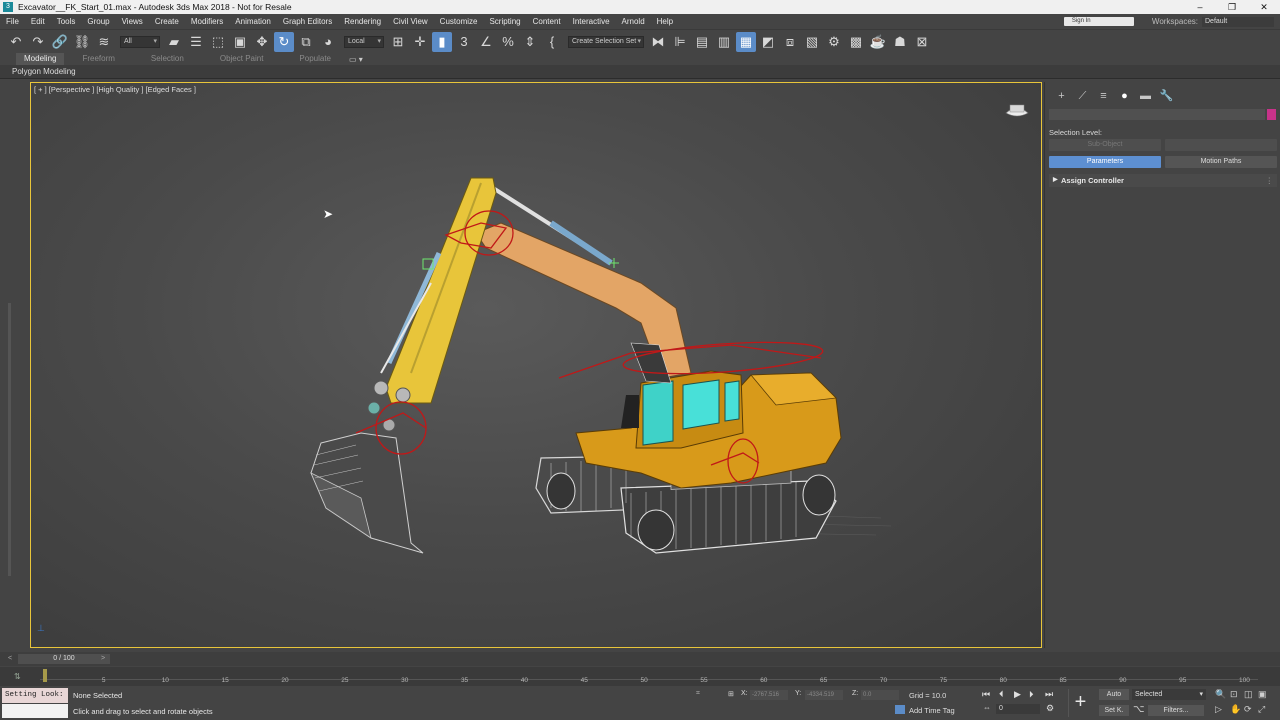 The width and height of the screenshot is (1280, 720). Describe the element at coordinates (922, 42) in the screenshot. I see `render-cloud-icon: ⊠` at that location.